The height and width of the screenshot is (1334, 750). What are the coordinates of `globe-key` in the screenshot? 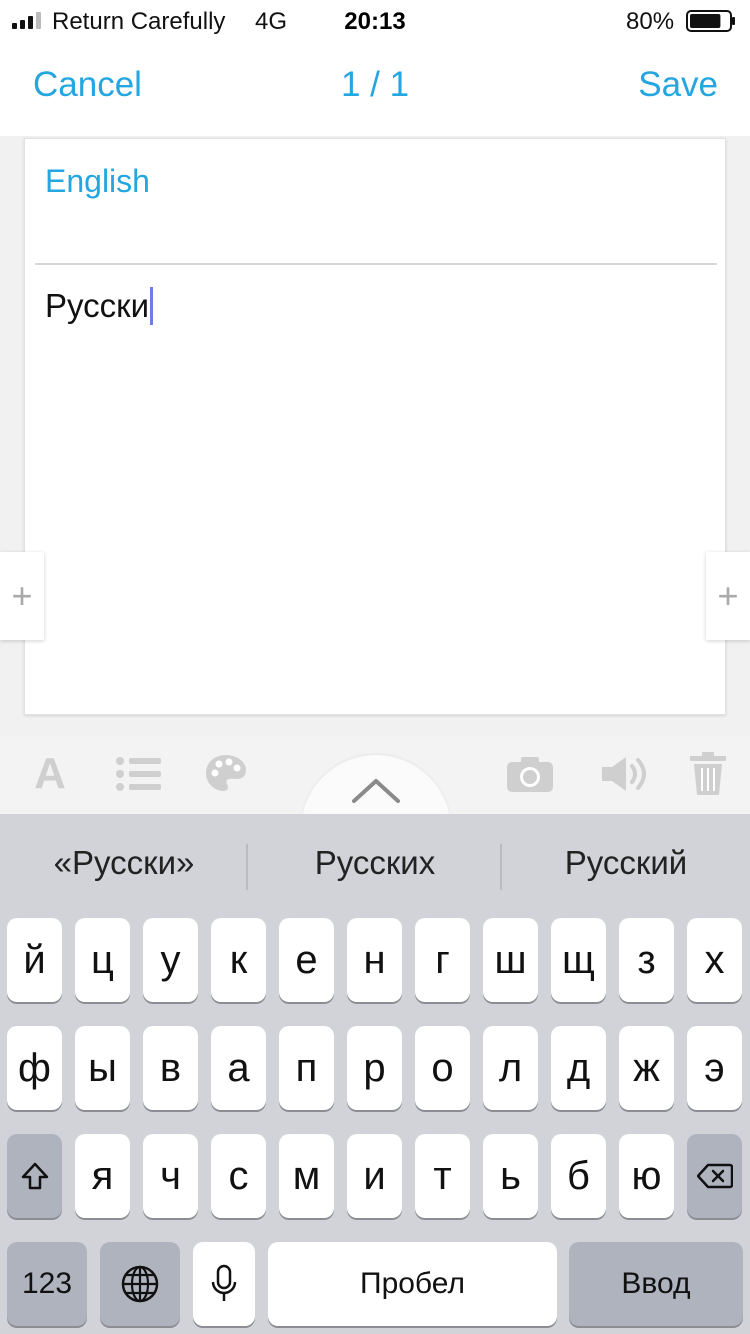 It's located at (140, 1284).